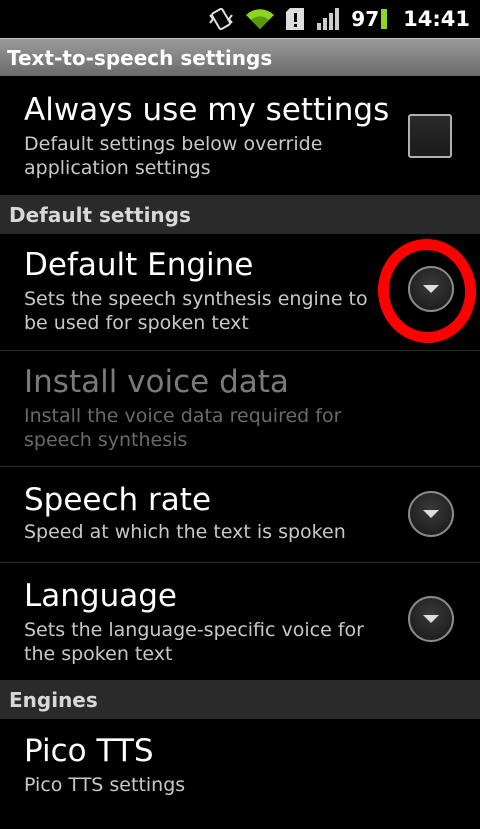  Describe the element at coordinates (436, 19) in the screenshot. I see `clock: 14:41` at that location.